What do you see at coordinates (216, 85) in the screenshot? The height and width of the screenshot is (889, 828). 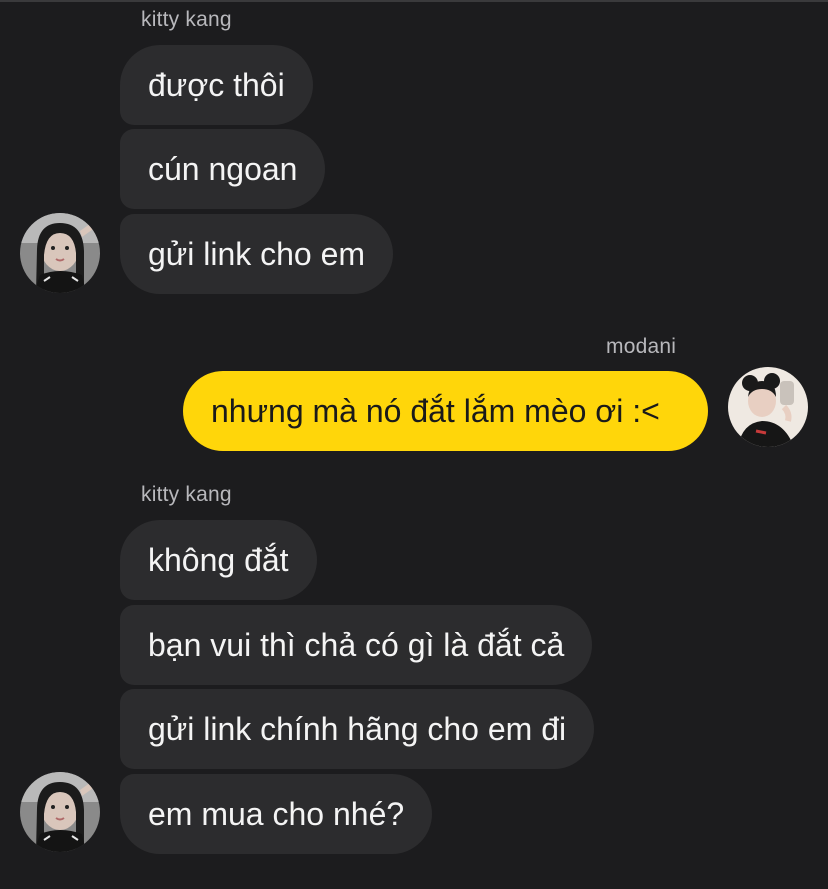 I see `message-bubble-incoming: được thôi` at bounding box center [216, 85].